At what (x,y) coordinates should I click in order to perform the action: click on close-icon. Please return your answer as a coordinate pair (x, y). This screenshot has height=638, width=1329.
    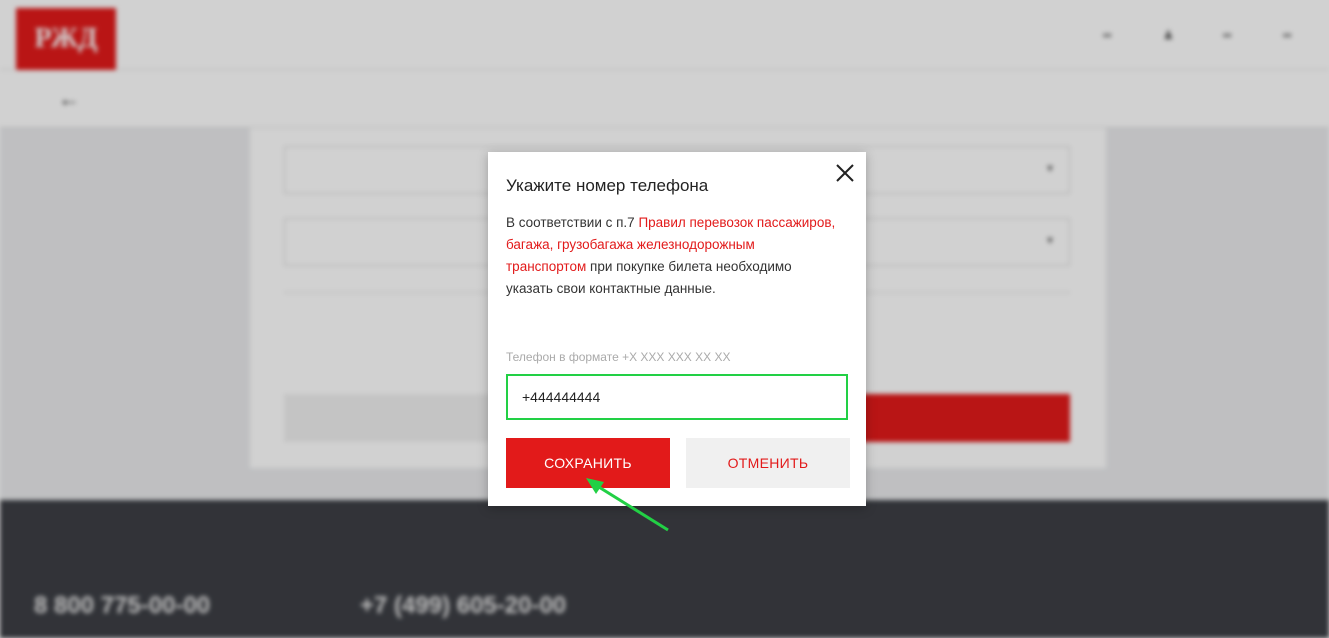
    Looking at the image, I should click on (845, 173).